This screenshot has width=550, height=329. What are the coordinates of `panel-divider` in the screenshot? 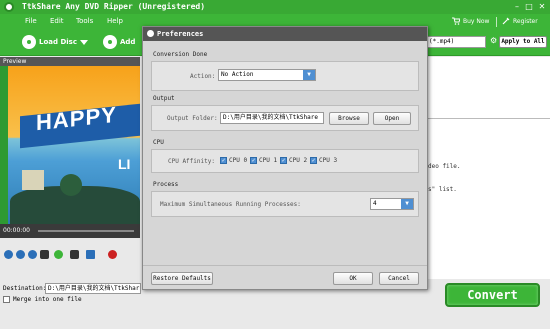 It's located at (488, 118).